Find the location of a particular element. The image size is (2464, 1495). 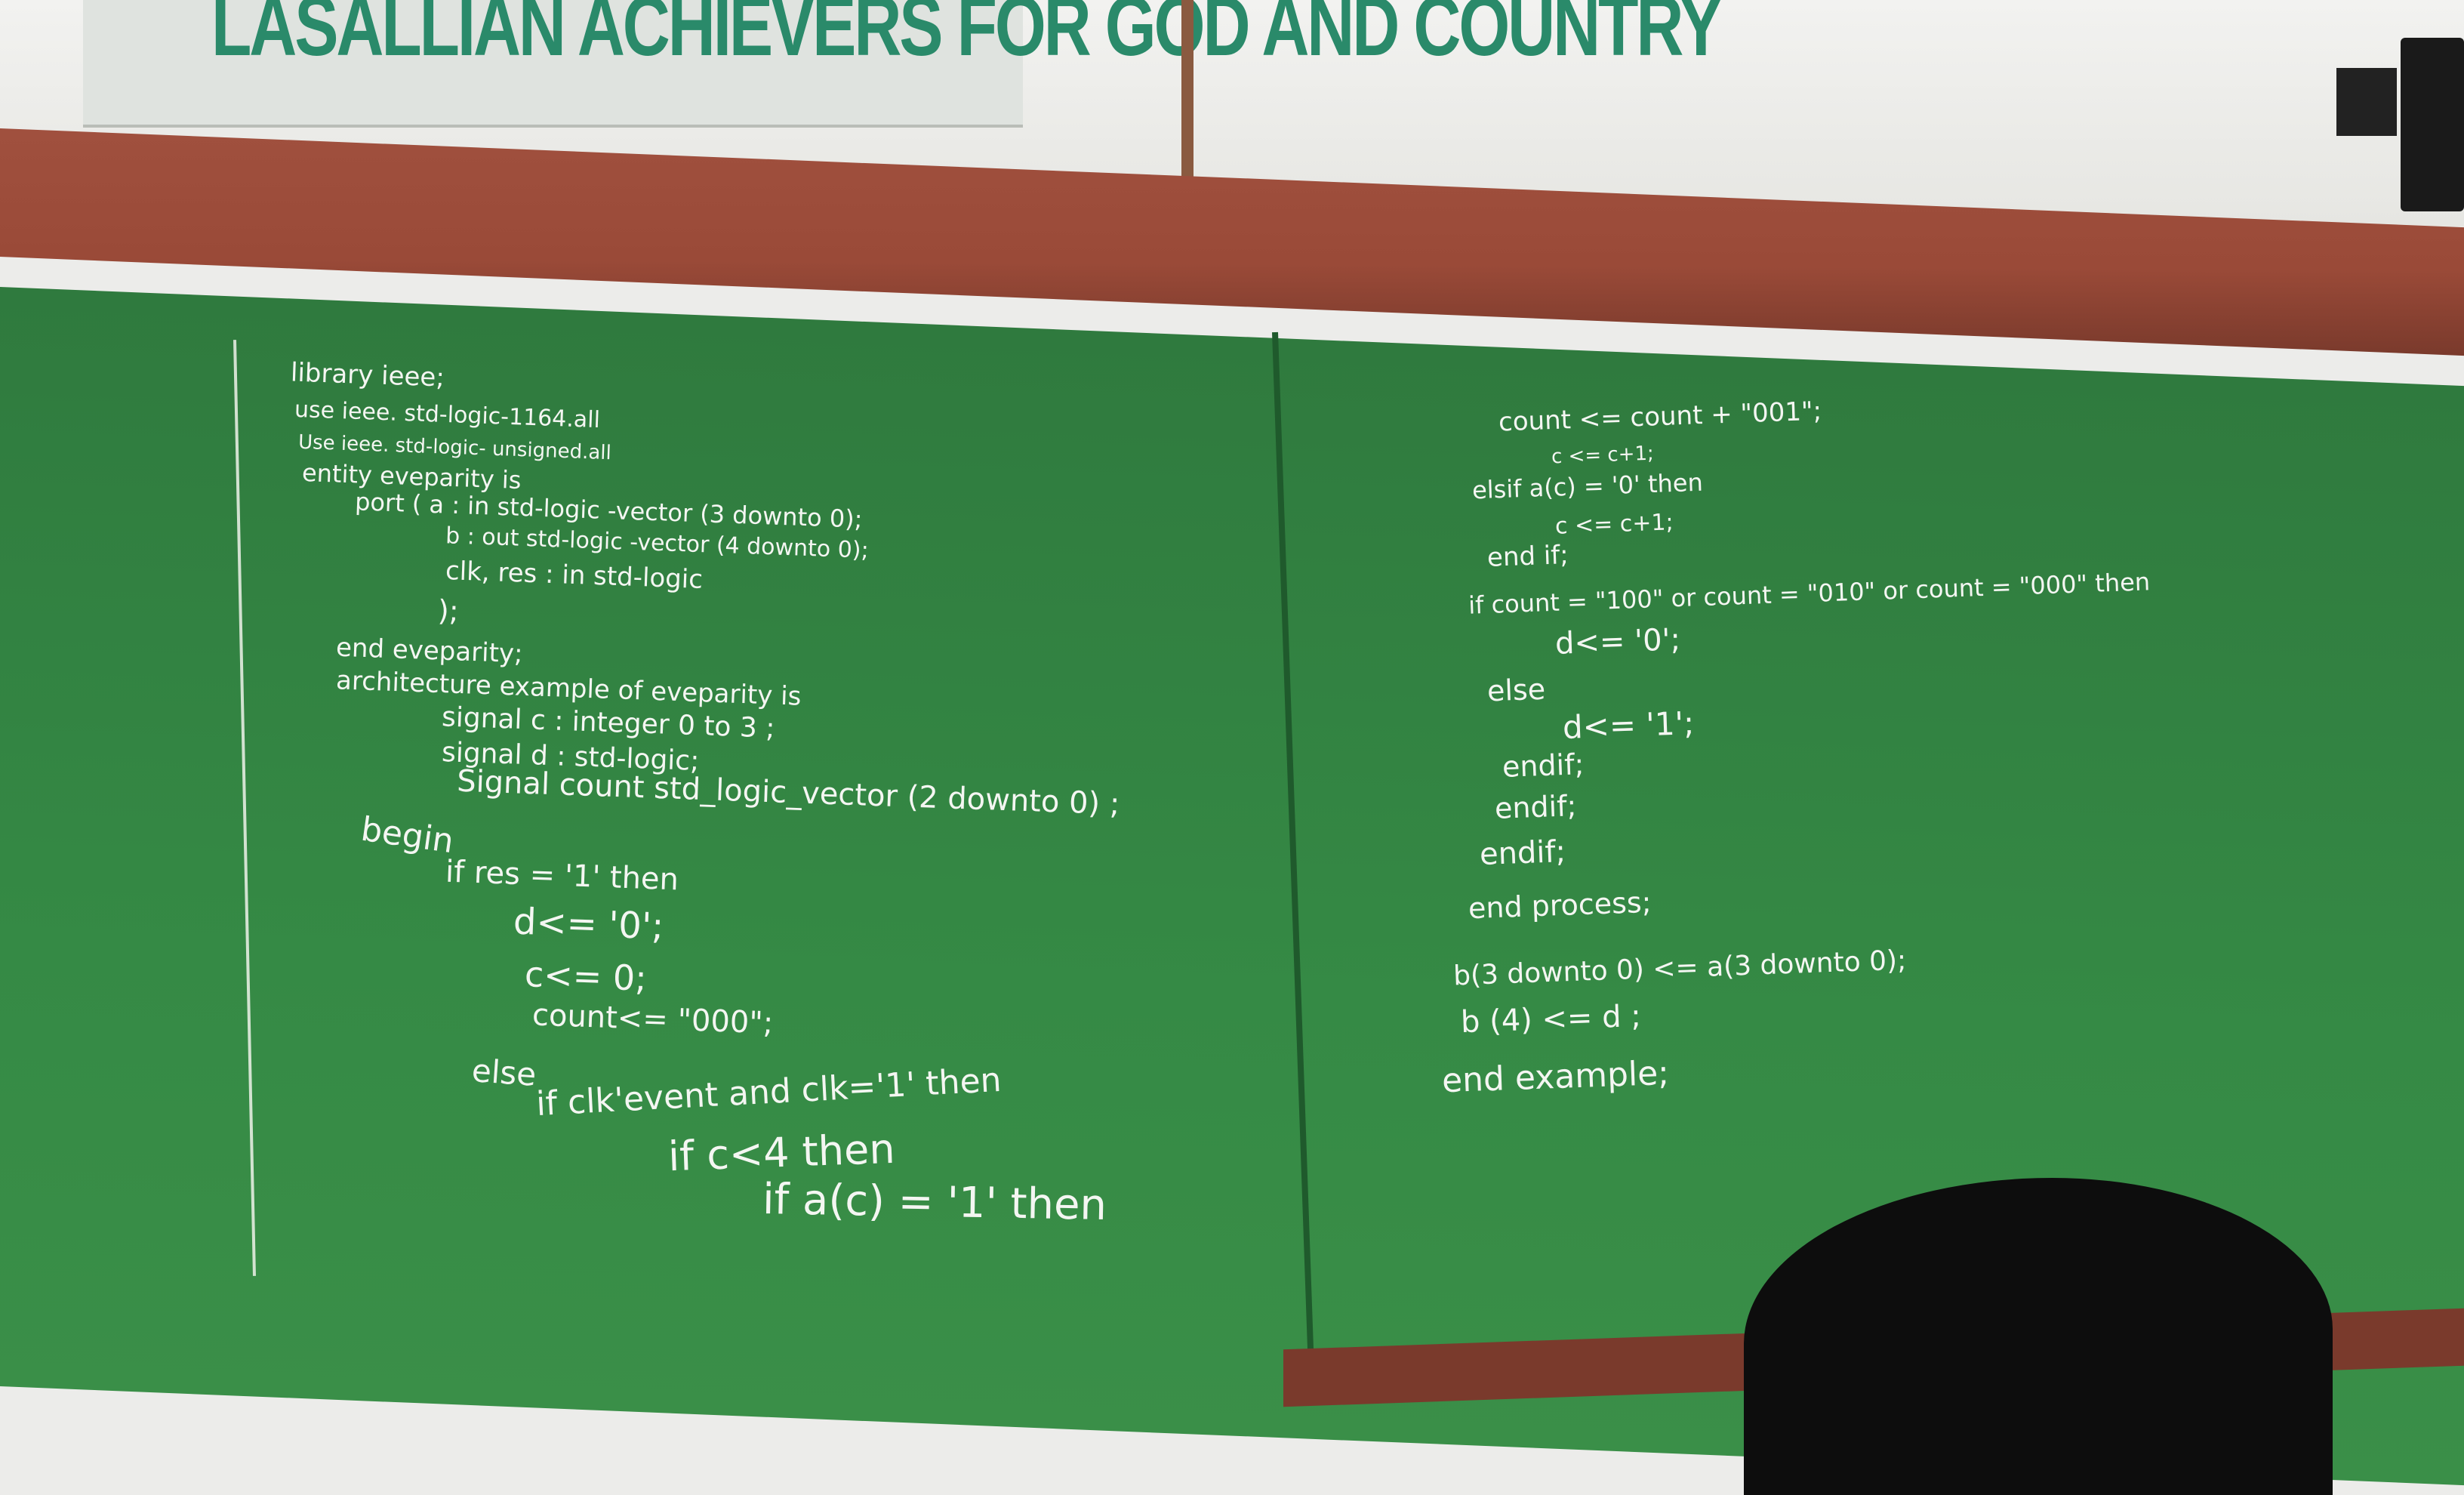

code-line: count<= "000"; is located at coordinates (652, 1019).